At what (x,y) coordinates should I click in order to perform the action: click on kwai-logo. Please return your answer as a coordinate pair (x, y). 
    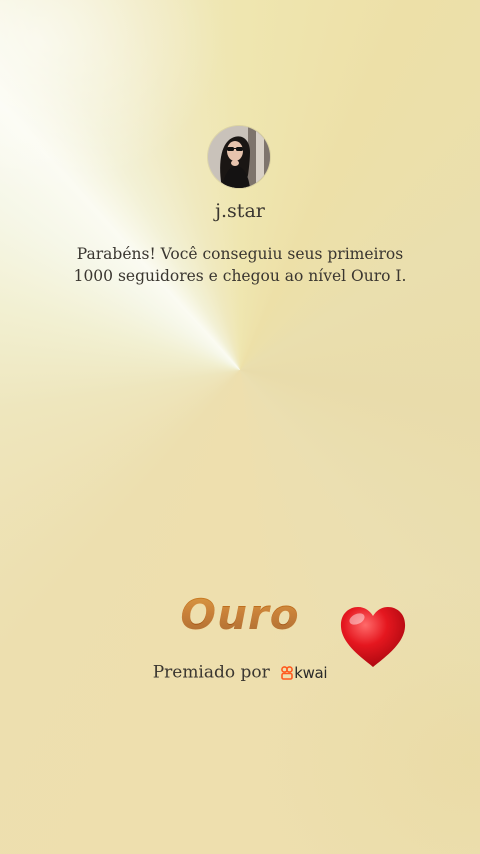
    Looking at the image, I should click on (287, 673).